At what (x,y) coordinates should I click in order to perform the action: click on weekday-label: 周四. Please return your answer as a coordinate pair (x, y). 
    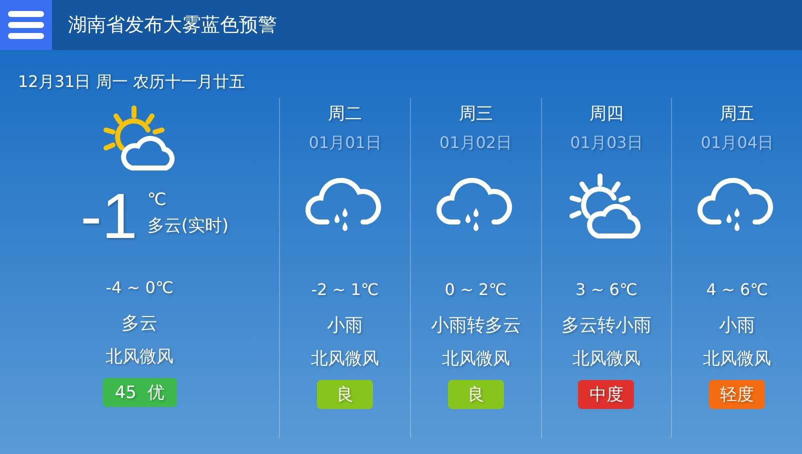
    Looking at the image, I should click on (606, 114).